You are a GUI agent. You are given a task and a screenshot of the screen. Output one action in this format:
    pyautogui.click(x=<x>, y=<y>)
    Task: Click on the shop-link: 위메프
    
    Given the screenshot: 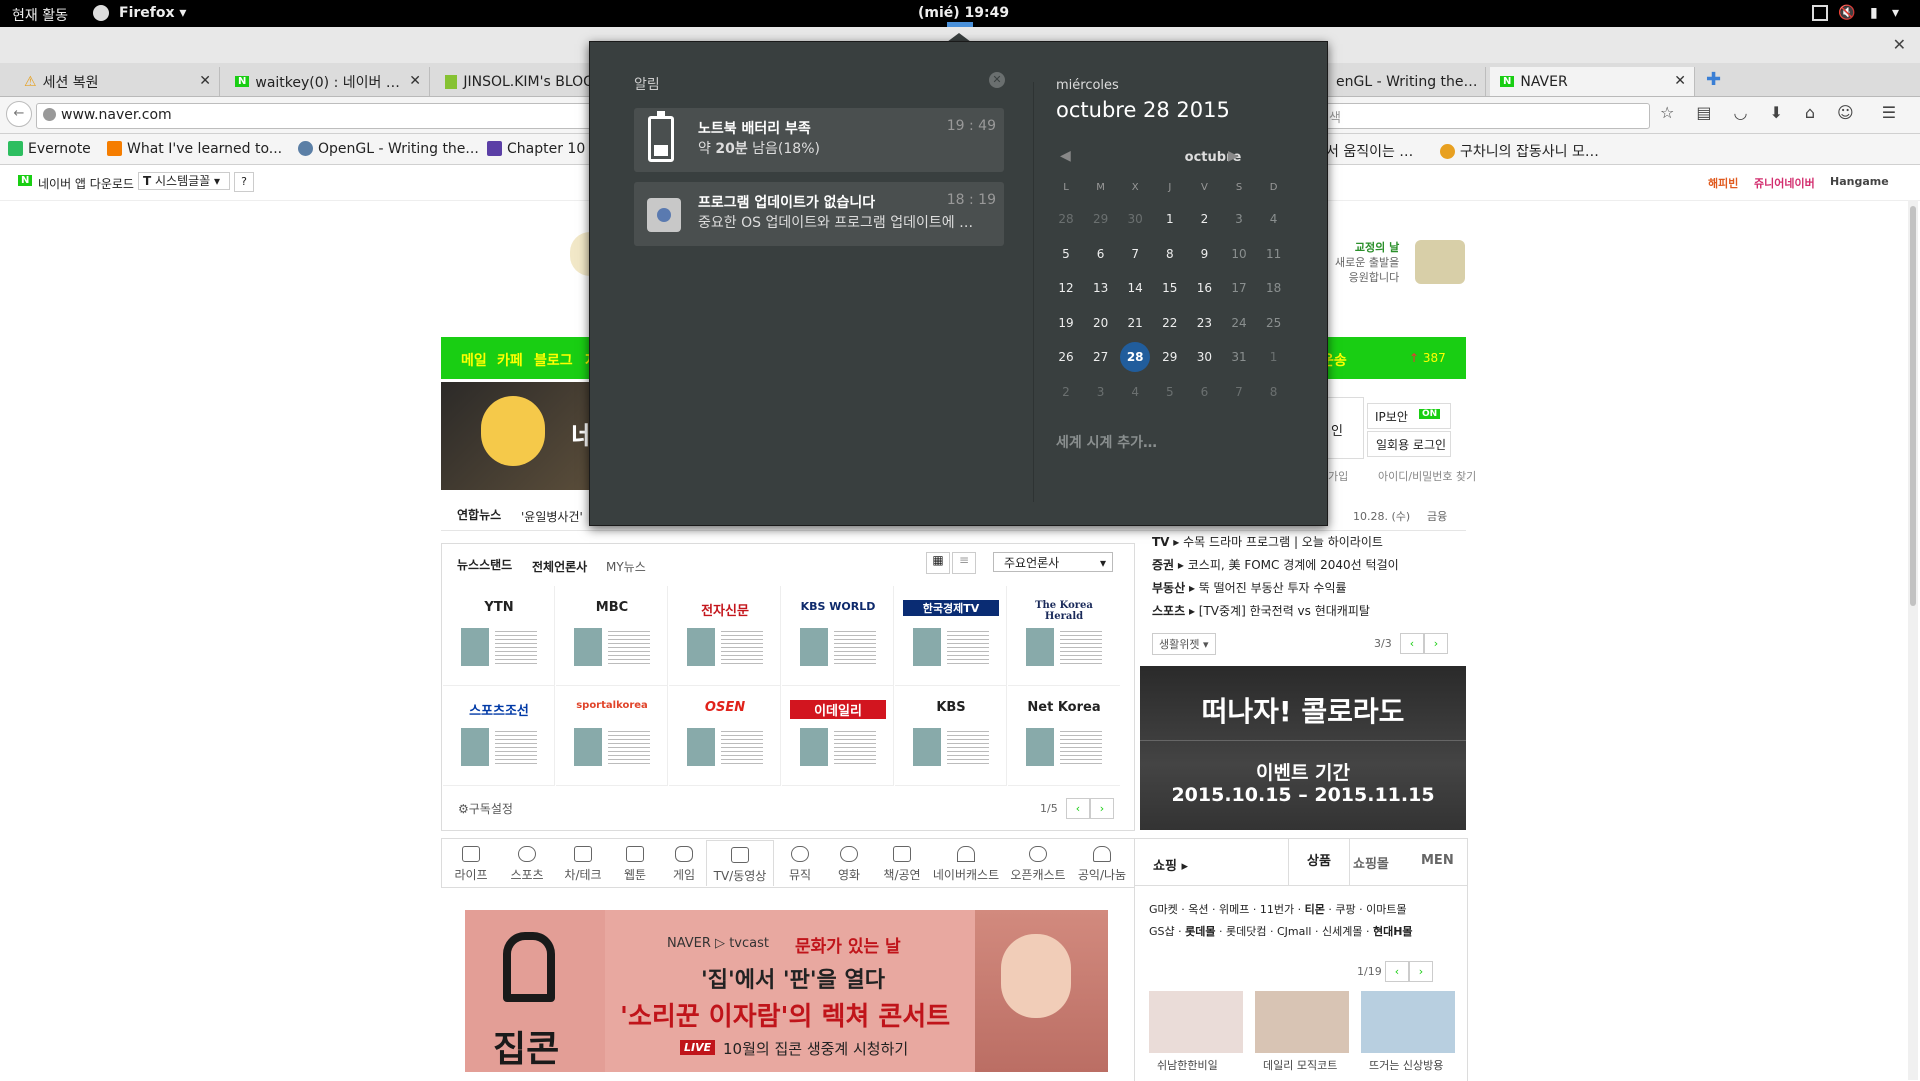 What is the action you would take?
    pyautogui.click(x=1234, y=909)
    